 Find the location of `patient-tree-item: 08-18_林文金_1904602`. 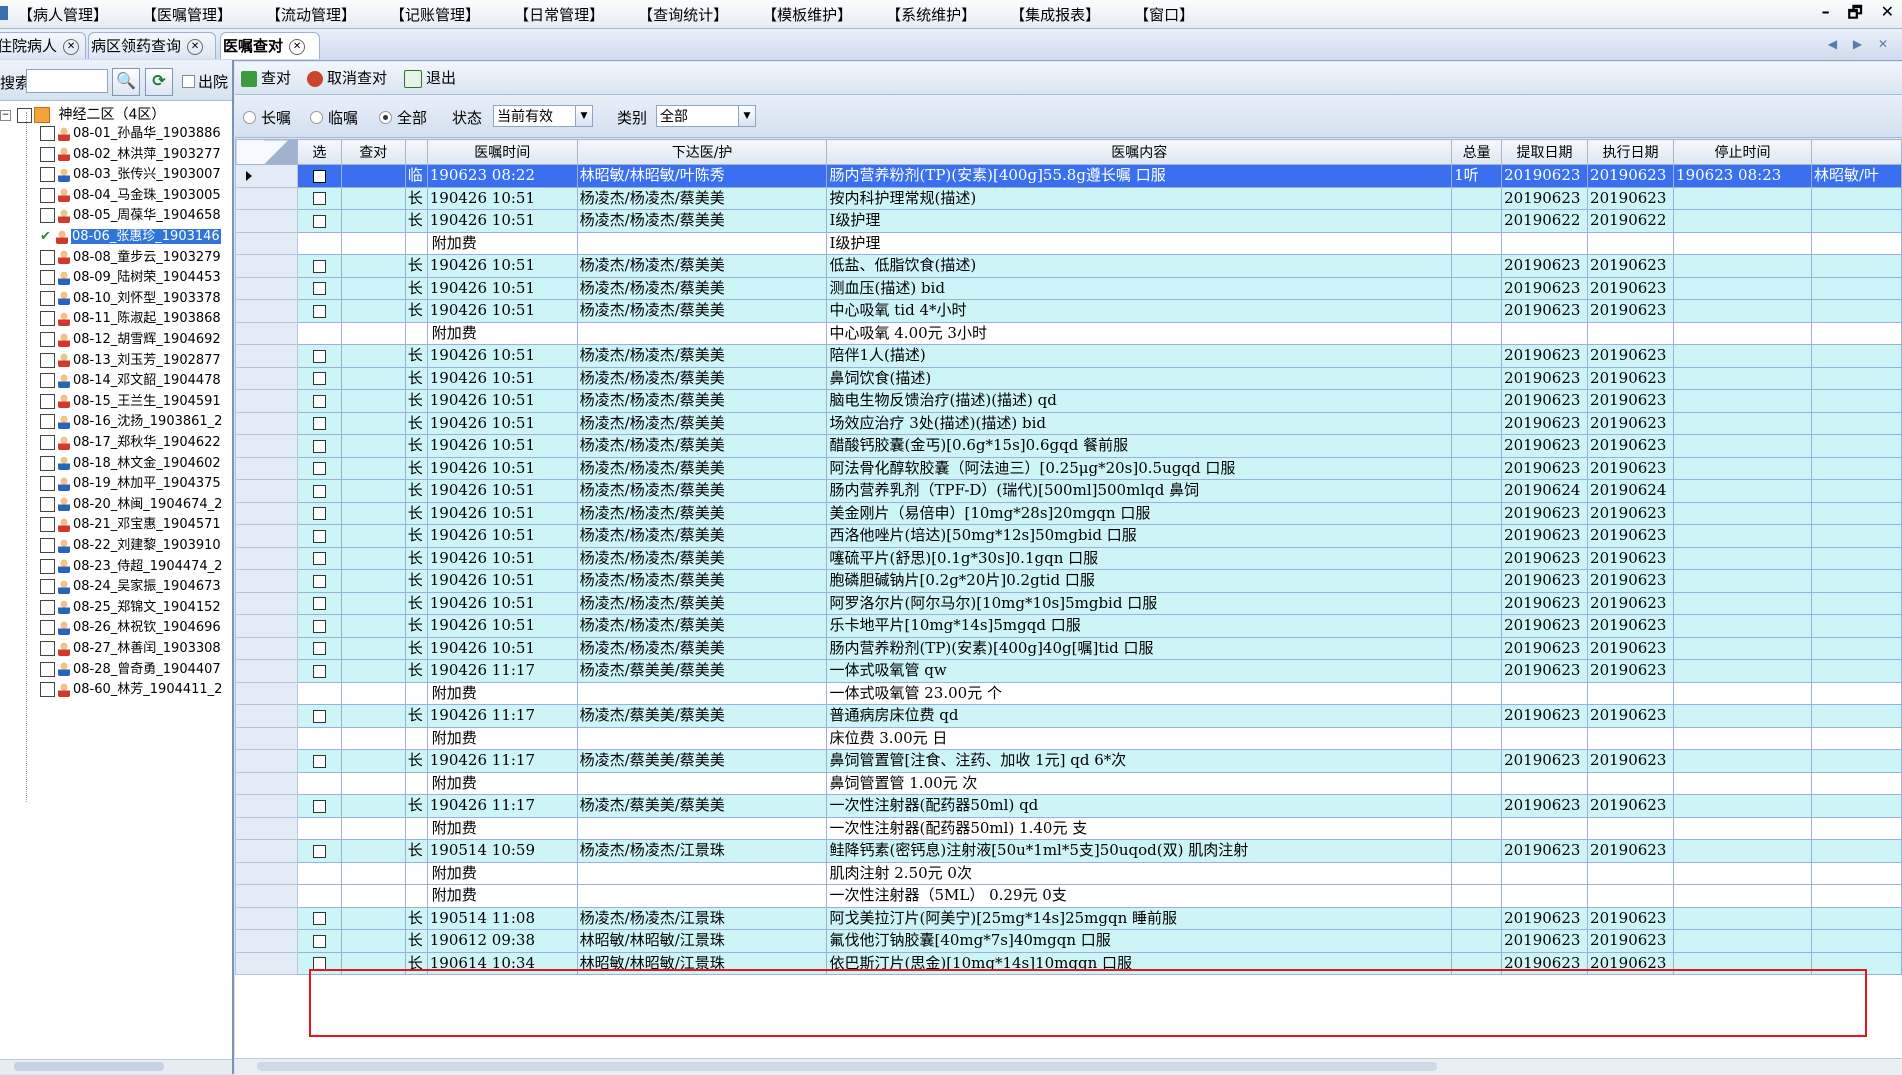

patient-tree-item: 08-18_林文金_1904602 is located at coordinates (130, 464).